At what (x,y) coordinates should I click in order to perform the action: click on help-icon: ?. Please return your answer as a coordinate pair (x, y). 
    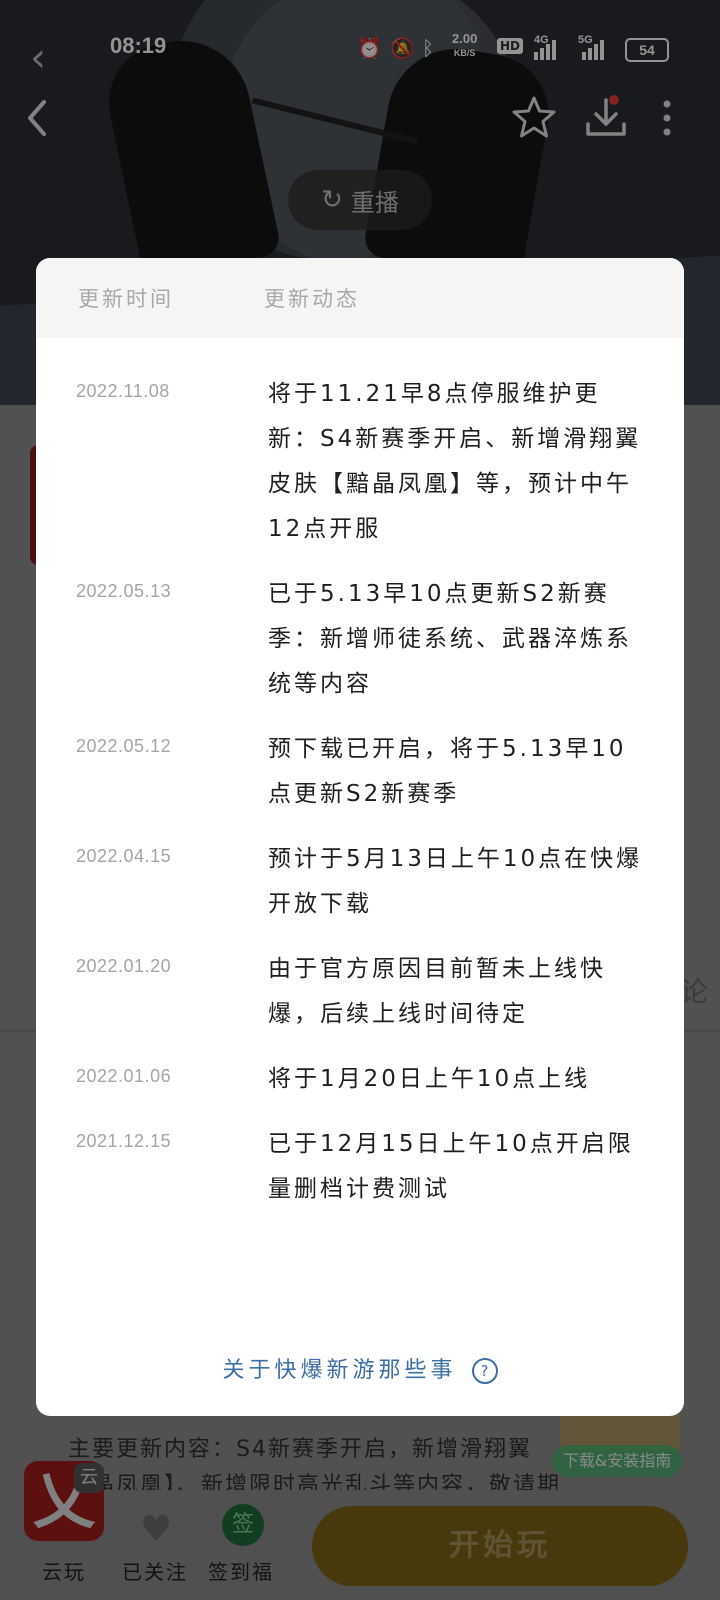
    Looking at the image, I should click on (484, 1371).